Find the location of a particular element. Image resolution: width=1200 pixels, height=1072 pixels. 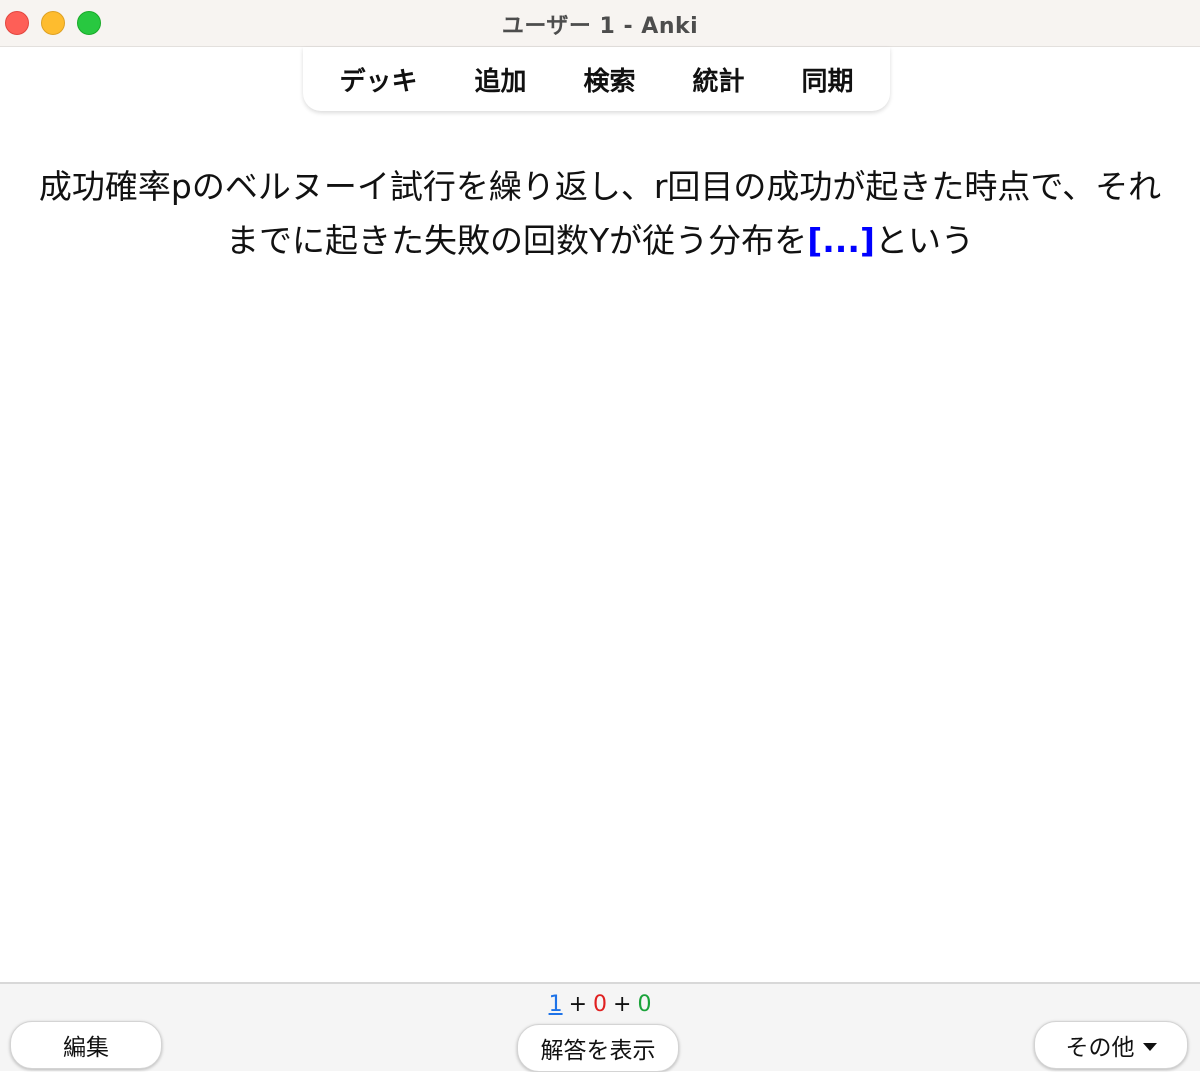

title-bar: ユーザー 1 - Anki is located at coordinates (600, 23).